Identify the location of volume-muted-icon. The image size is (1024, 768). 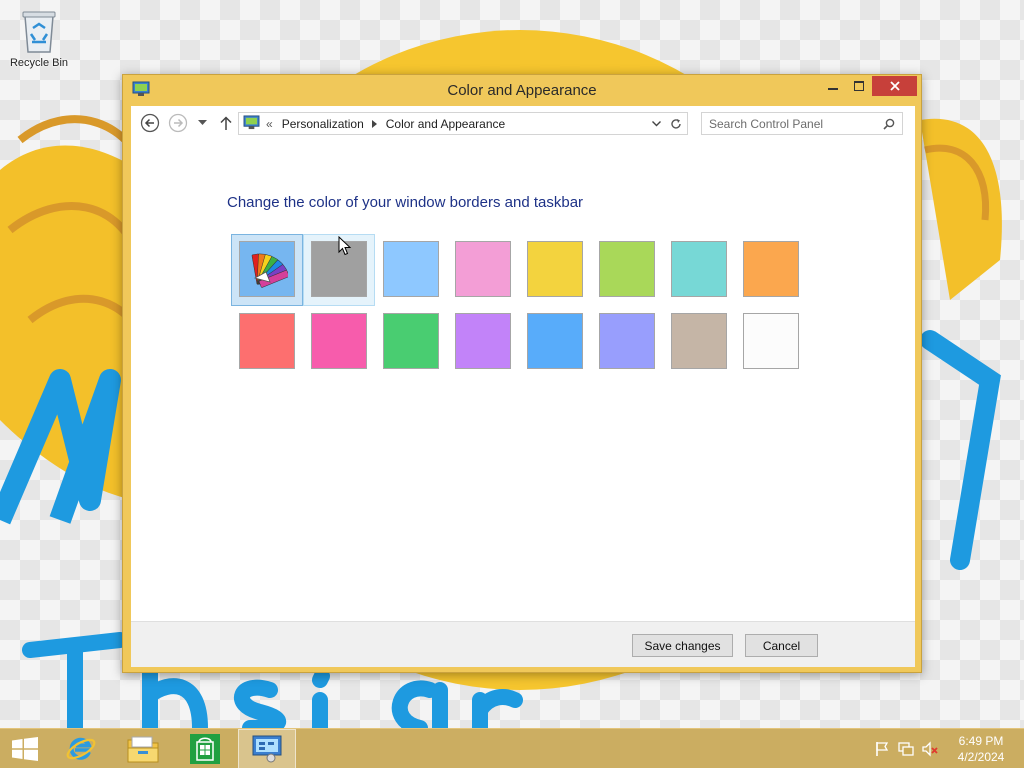
(930, 749).